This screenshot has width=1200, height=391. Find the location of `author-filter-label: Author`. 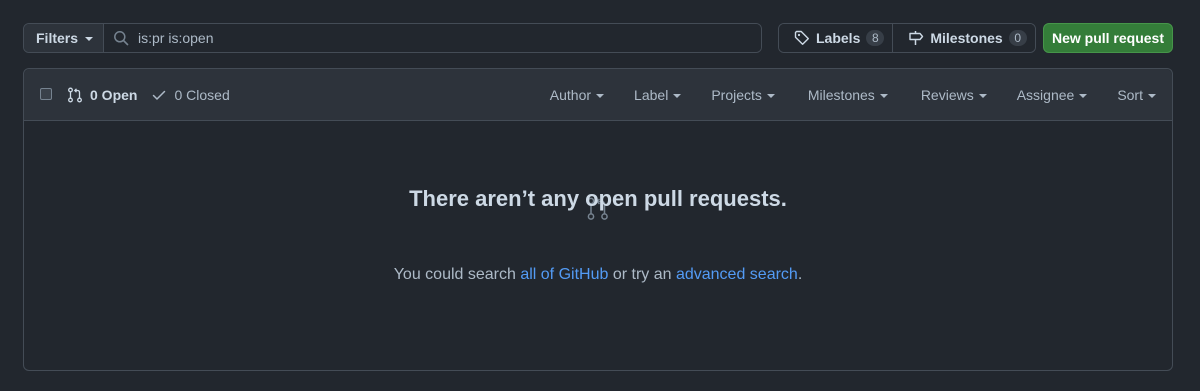

author-filter-label: Author is located at coordinates (570, 95).